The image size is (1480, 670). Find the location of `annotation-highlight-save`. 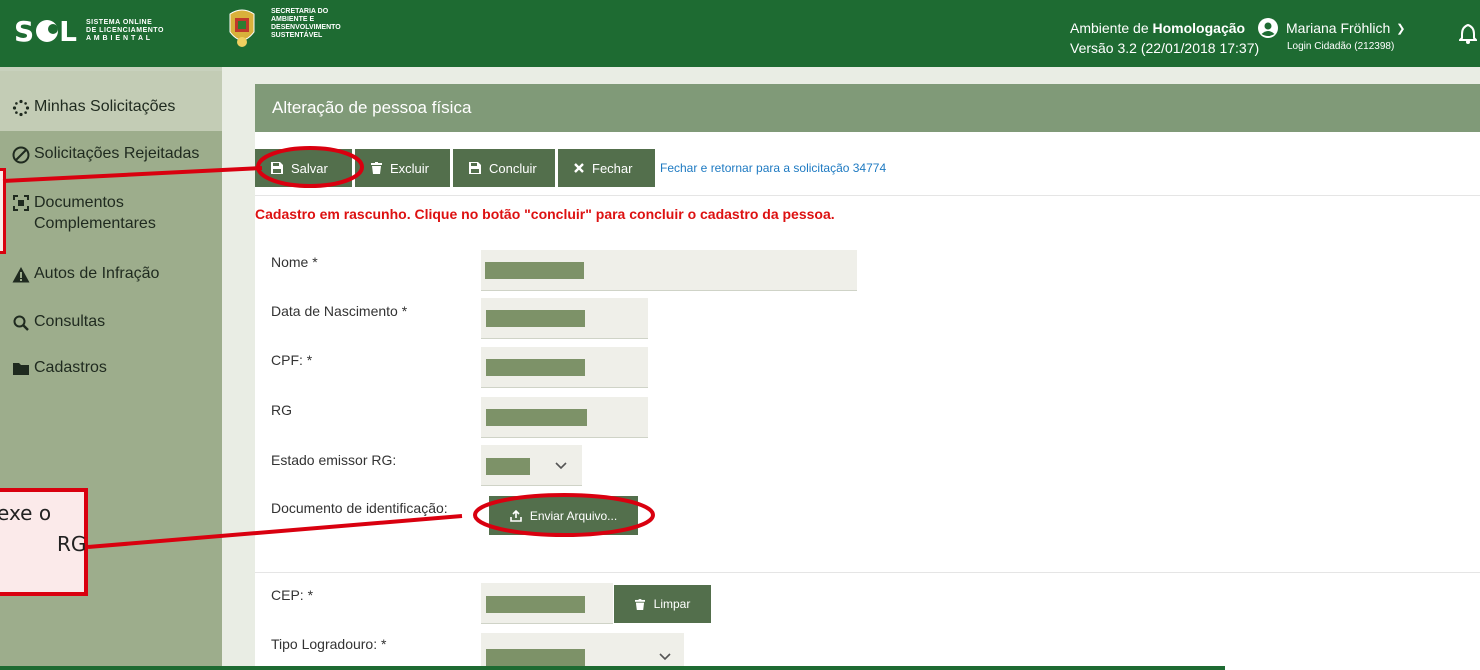

annotation-highlight-save is located at coordinates (310, 167).